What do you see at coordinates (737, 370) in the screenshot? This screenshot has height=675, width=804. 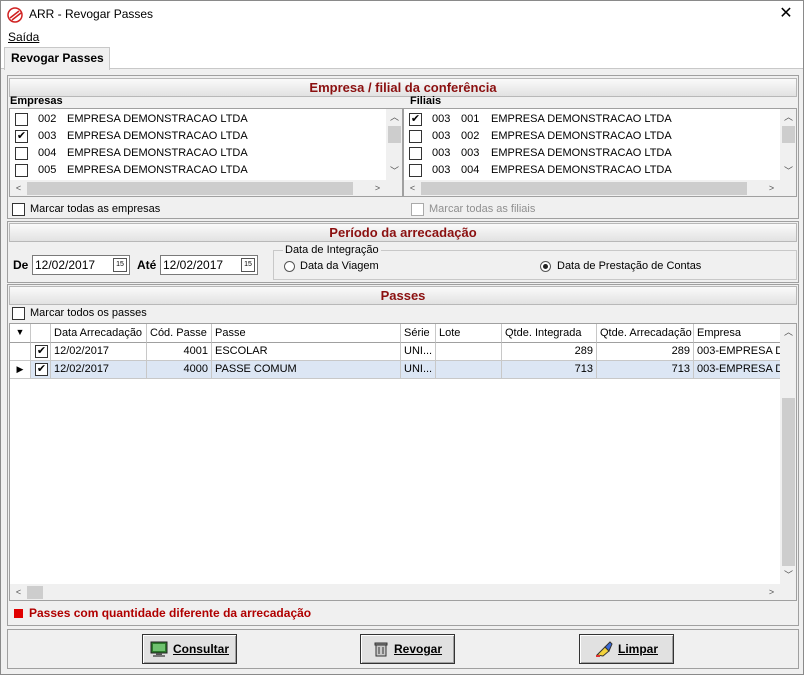 I see `cell-empresa: 003-EMPRESA D` at bounding box center [737, 370].